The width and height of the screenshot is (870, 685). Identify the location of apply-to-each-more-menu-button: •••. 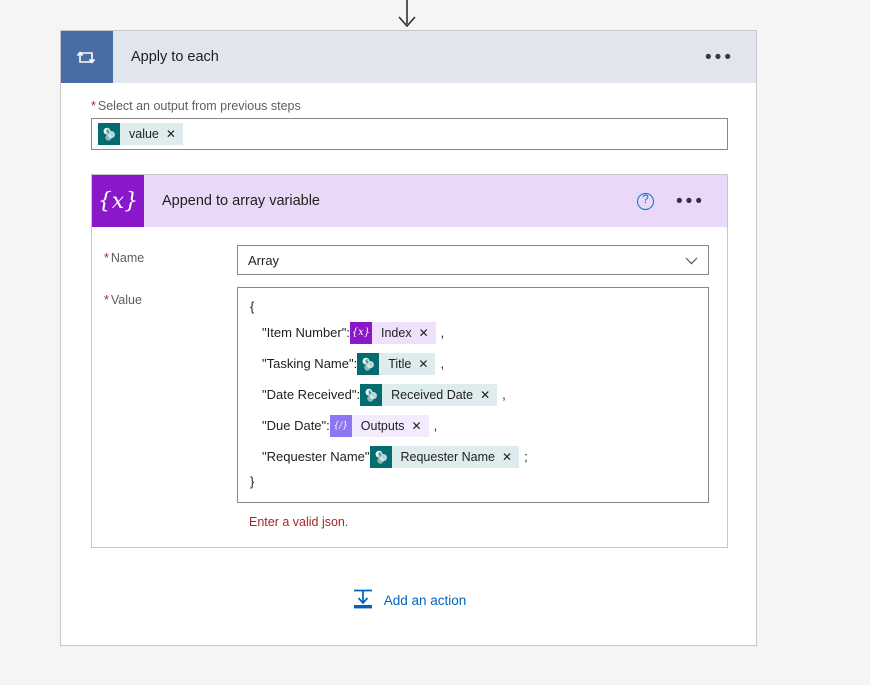
(730, 57).